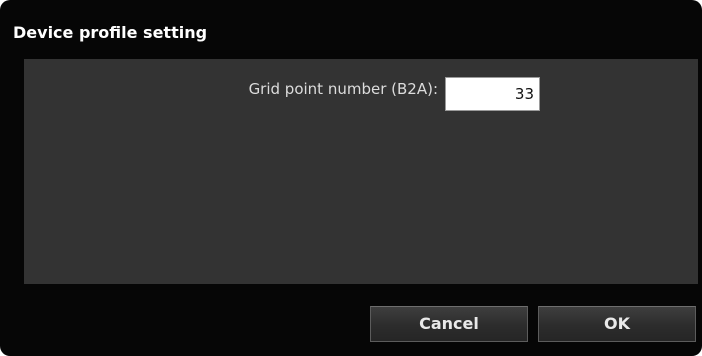 The image size is (702, 356). What do you see at coordinates (617, 324) in the screenshot?
I see `ok-button: OK` at bounding box center [617, 324].